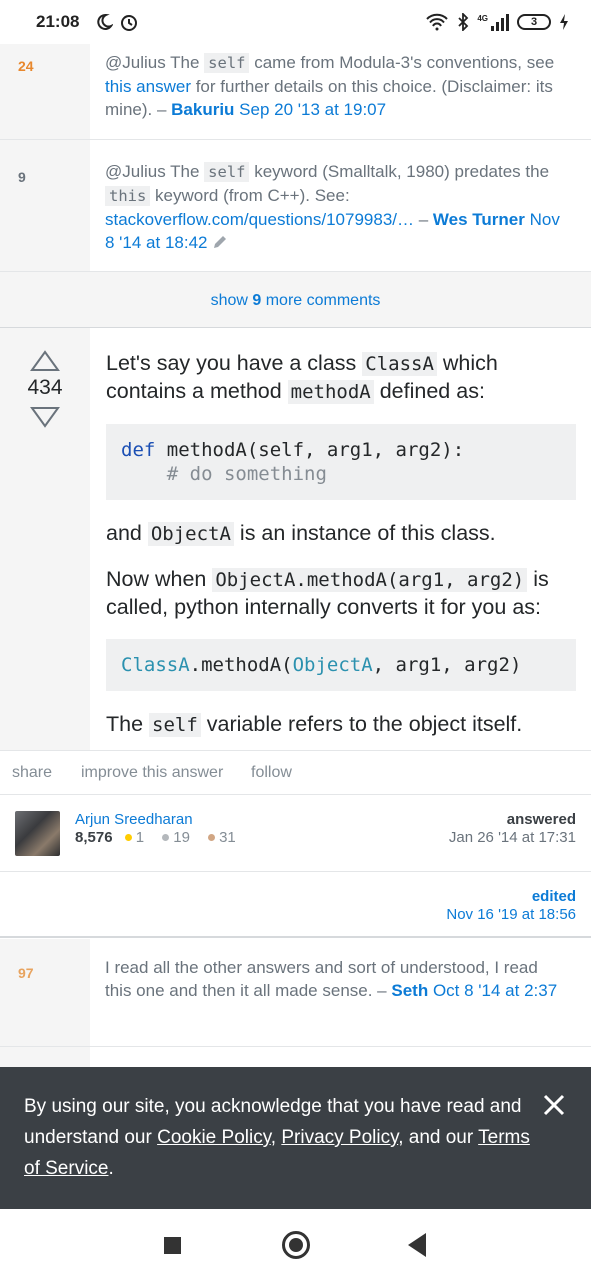 The height and width of the screenshot is (1280, 591). What do you see at coordinates (128, 196) in the screenshot?
I see `inline-code: this` at bounding box center [128, 196].